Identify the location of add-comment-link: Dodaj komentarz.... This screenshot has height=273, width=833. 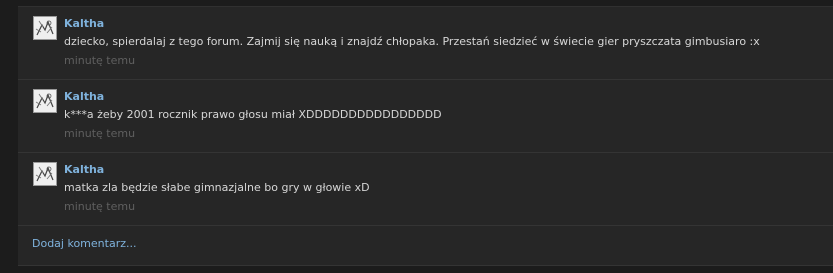
(84, 243).